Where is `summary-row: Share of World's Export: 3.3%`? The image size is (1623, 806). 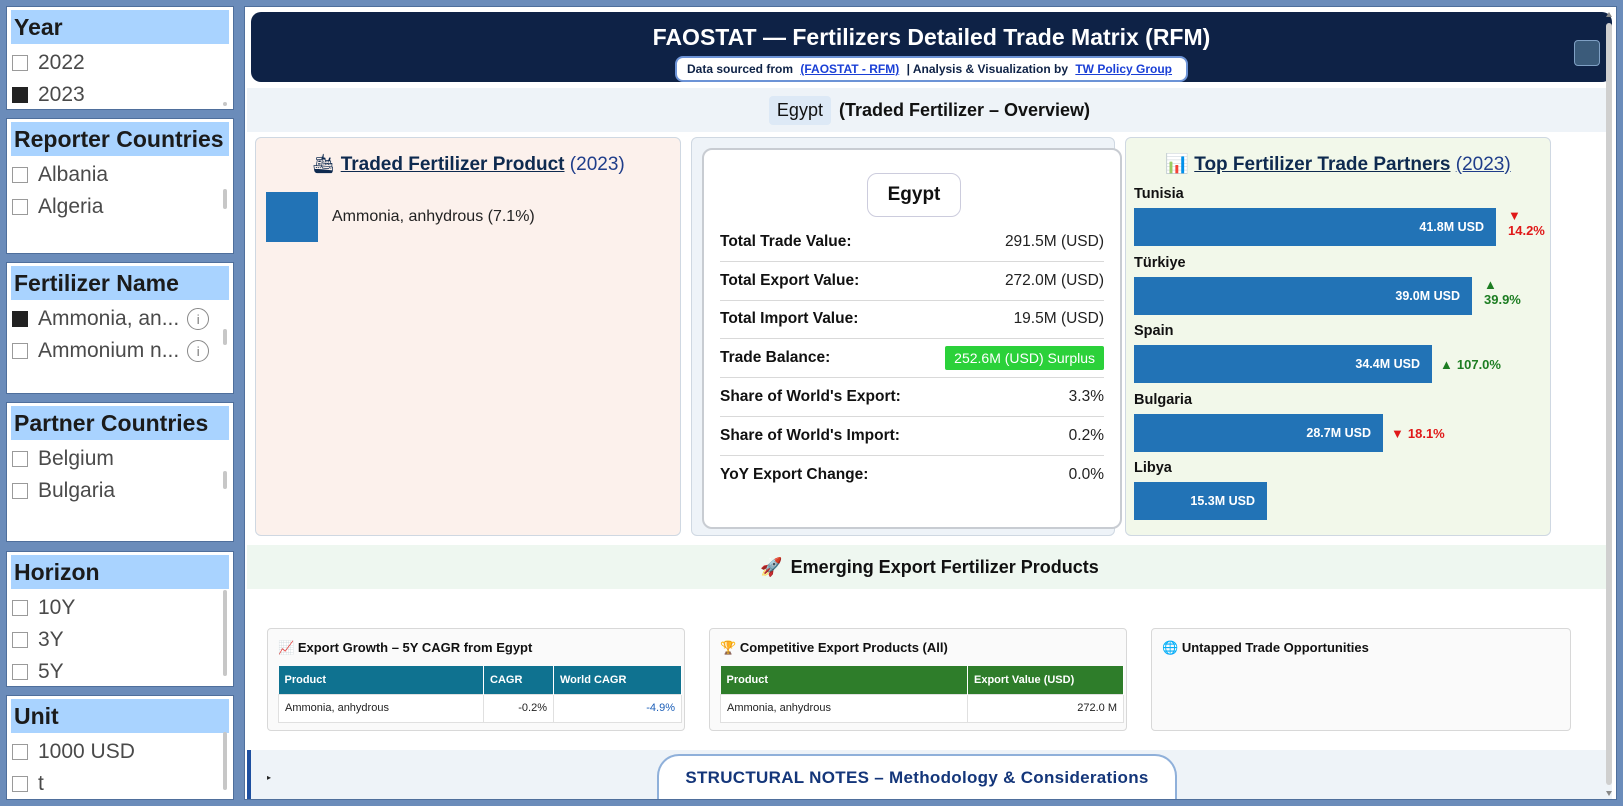
summary-row: Share of World's Export: 3.3% is located at coordinates (912, 397).